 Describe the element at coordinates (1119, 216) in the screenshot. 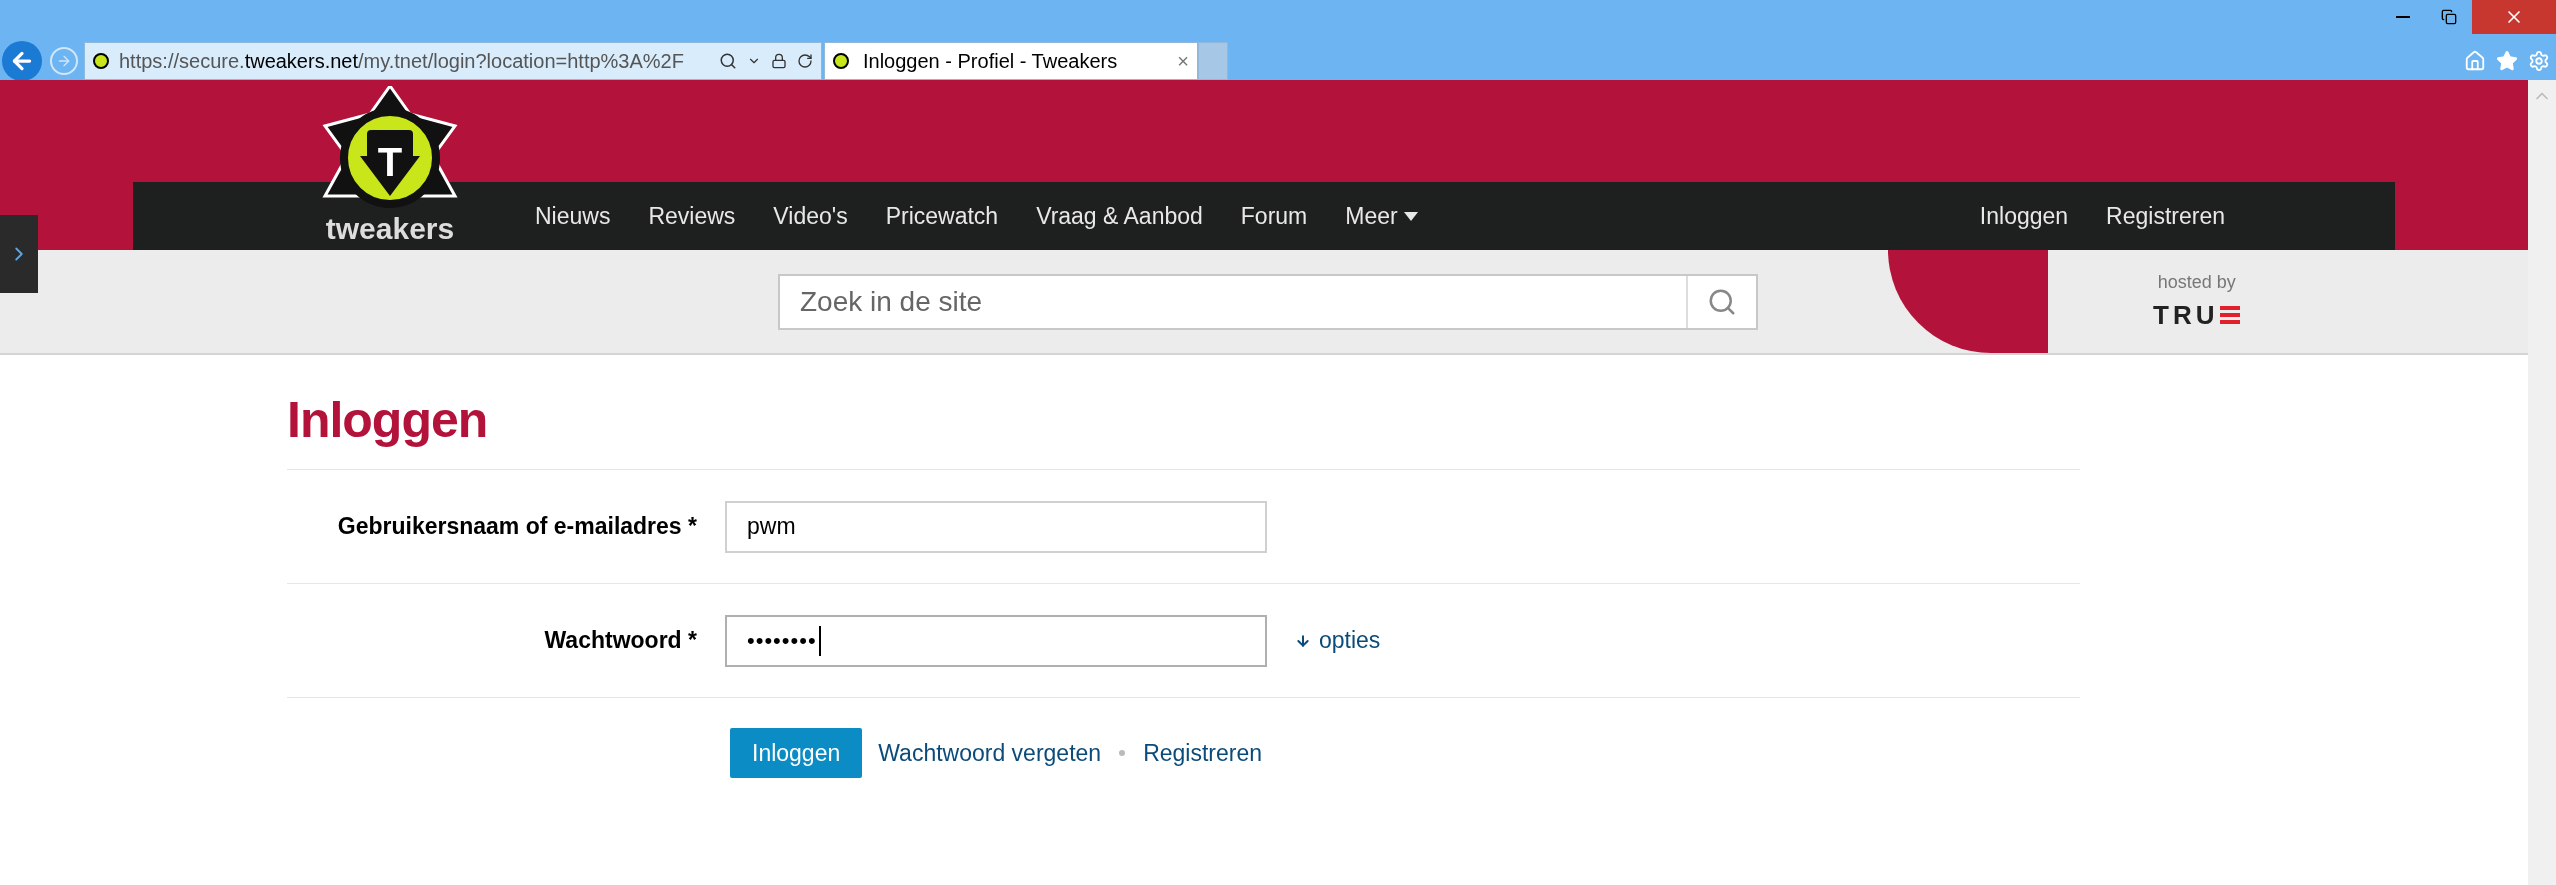

I see `nav-link: Vraag & Aanbod` at that location.